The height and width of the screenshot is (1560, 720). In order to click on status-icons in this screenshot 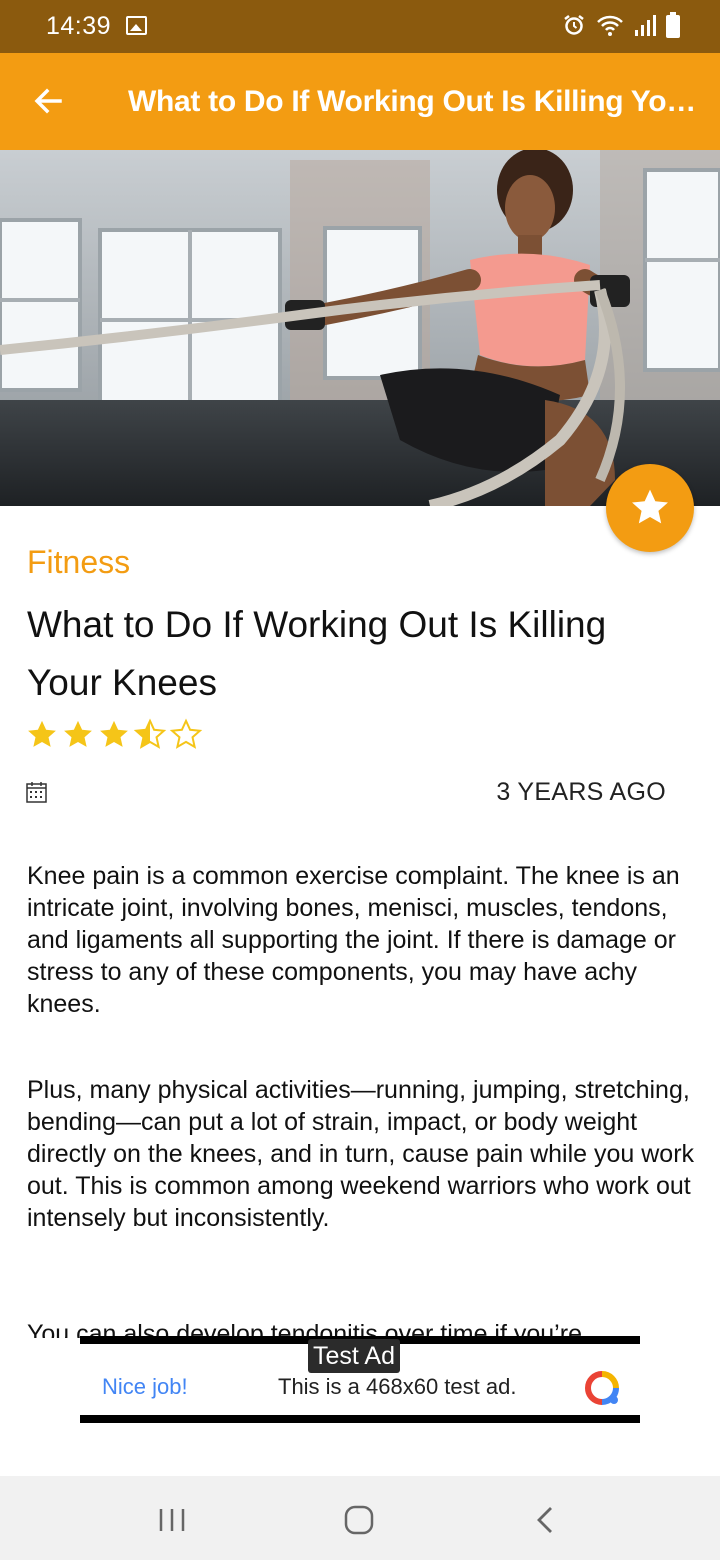, I will do `click(621, 25)`.